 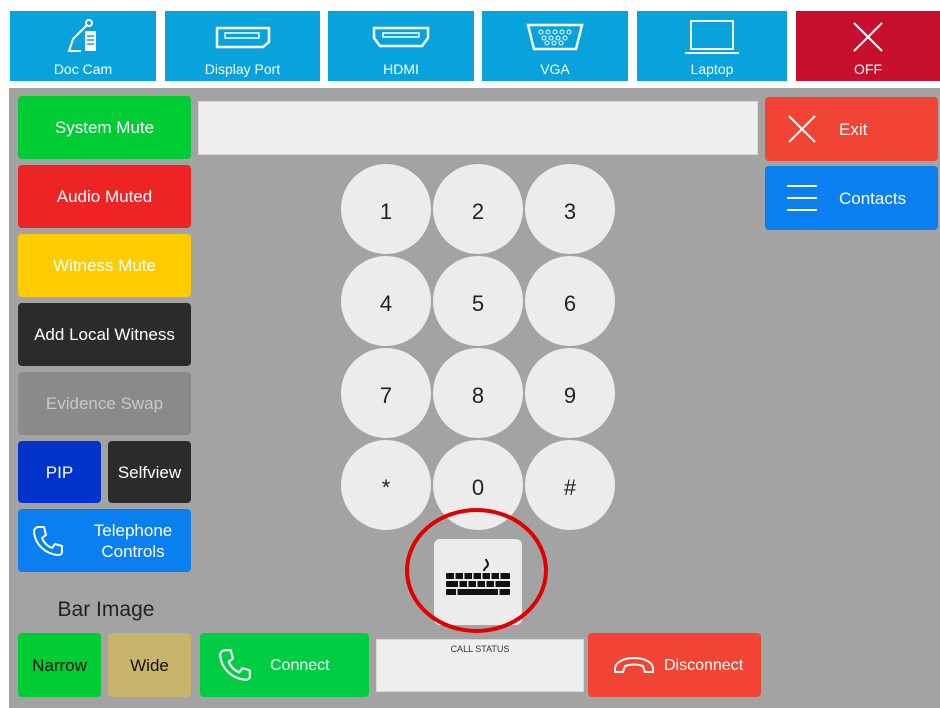 I want to click on keypad-key-8: 8, so click(x=478, y=393).